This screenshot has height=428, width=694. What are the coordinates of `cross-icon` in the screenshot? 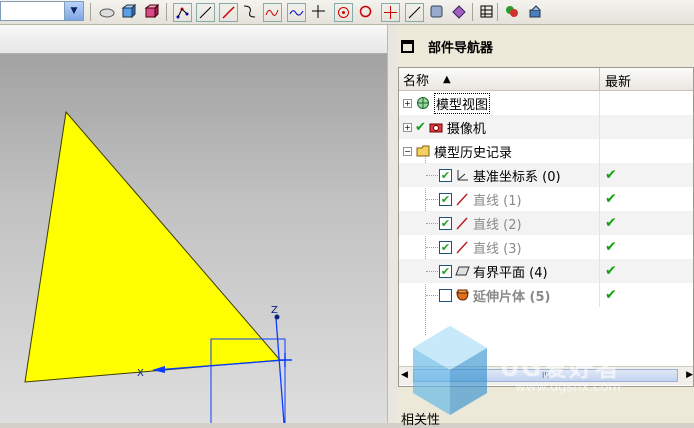 It's located at (390, 12).